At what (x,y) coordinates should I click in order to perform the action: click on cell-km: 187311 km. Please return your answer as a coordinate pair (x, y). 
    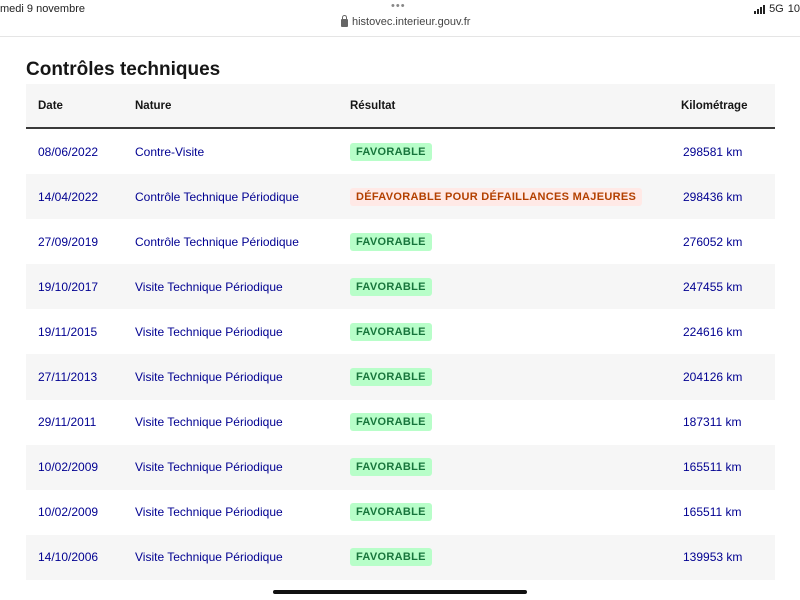
    Looking at the image, I should click on (712, 422).